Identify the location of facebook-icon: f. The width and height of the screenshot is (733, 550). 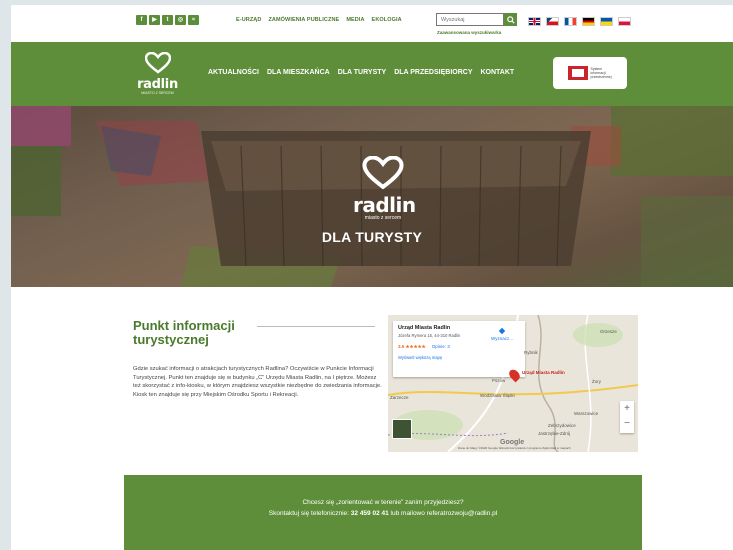
(141, 20).